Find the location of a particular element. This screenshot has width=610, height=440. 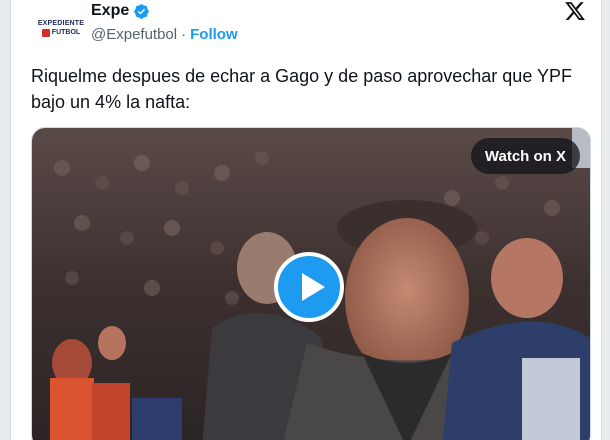

author-handle-row: @Expefutbol · Follow is located at coordinates (164, 34).